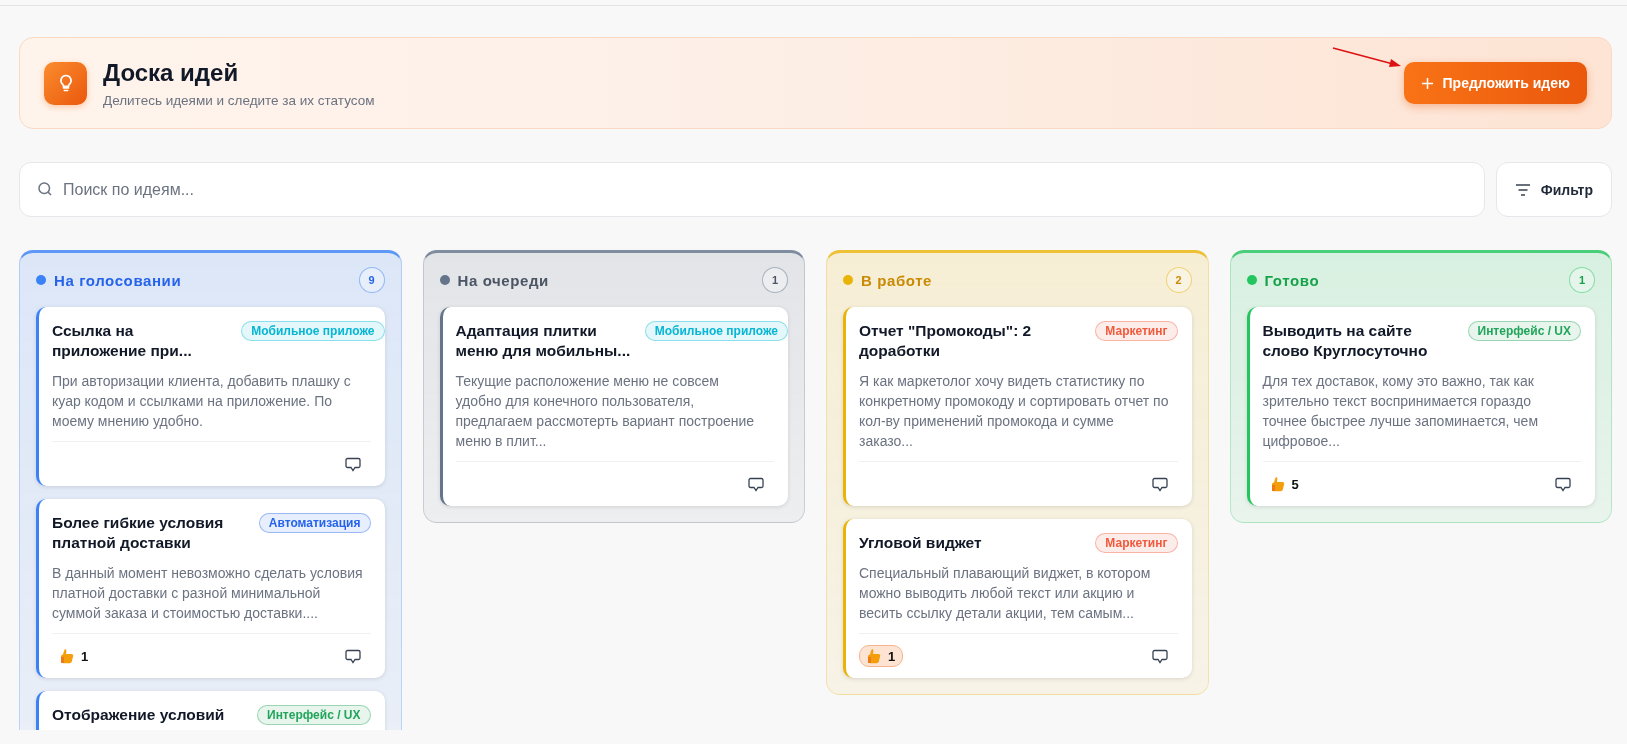 The image size is (1627, 744). Describe the element at coordinates (45, 189) in the screenshot. I see `search-icon` at that location.